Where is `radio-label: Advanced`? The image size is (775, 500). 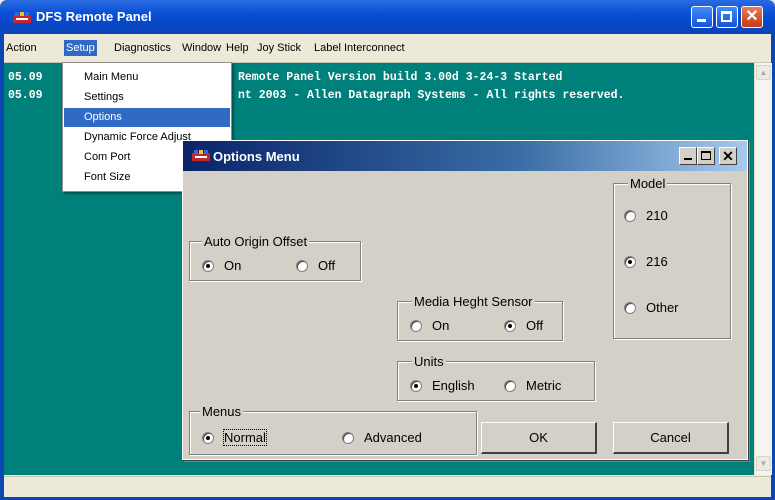
radio-label: Advanced is located at coordinates (393, 437).